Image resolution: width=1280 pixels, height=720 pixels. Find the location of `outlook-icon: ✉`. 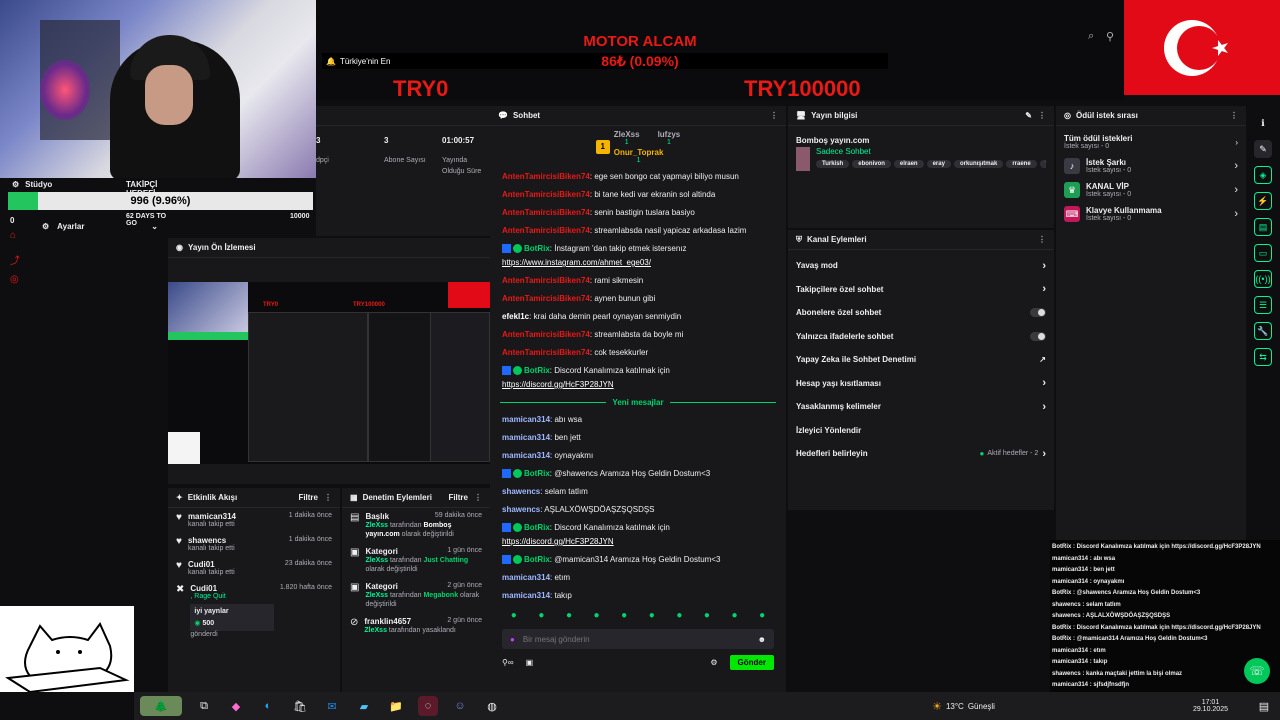

outlook-icon: ✉ is located at coordinates (332, 706).